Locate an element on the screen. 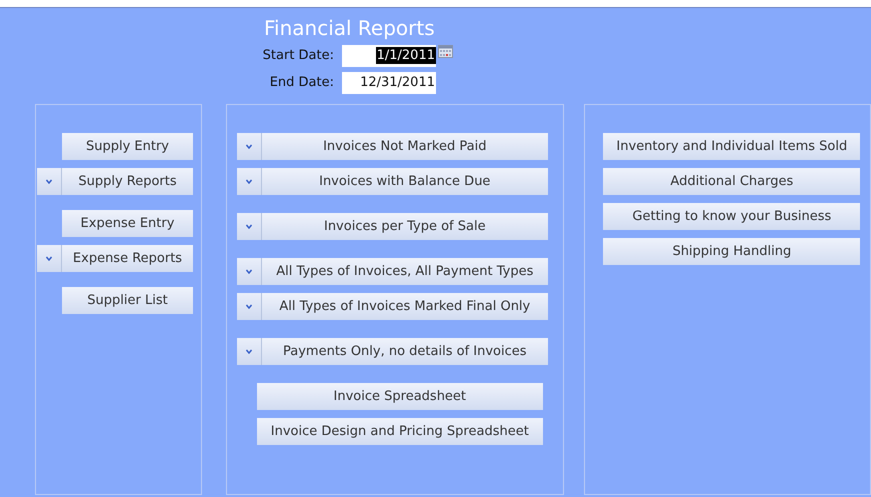 Image resolution: width=871 pixels, height=497 pixels. report-button: Expense Entry is located at coordinates (127, 223).